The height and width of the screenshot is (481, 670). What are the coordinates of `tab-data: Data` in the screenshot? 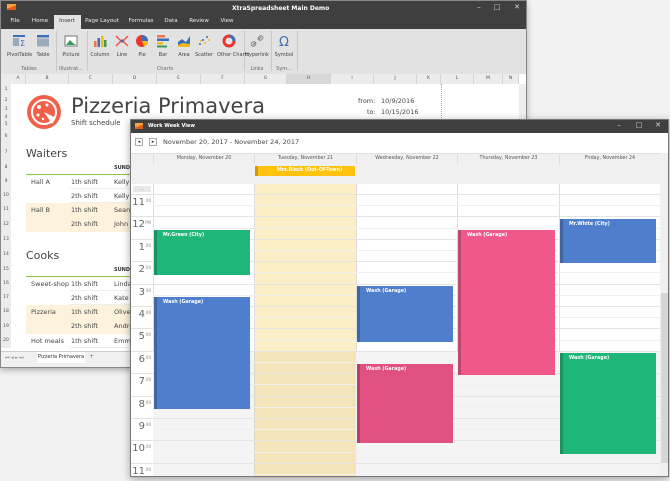 It's located at (170, 21).